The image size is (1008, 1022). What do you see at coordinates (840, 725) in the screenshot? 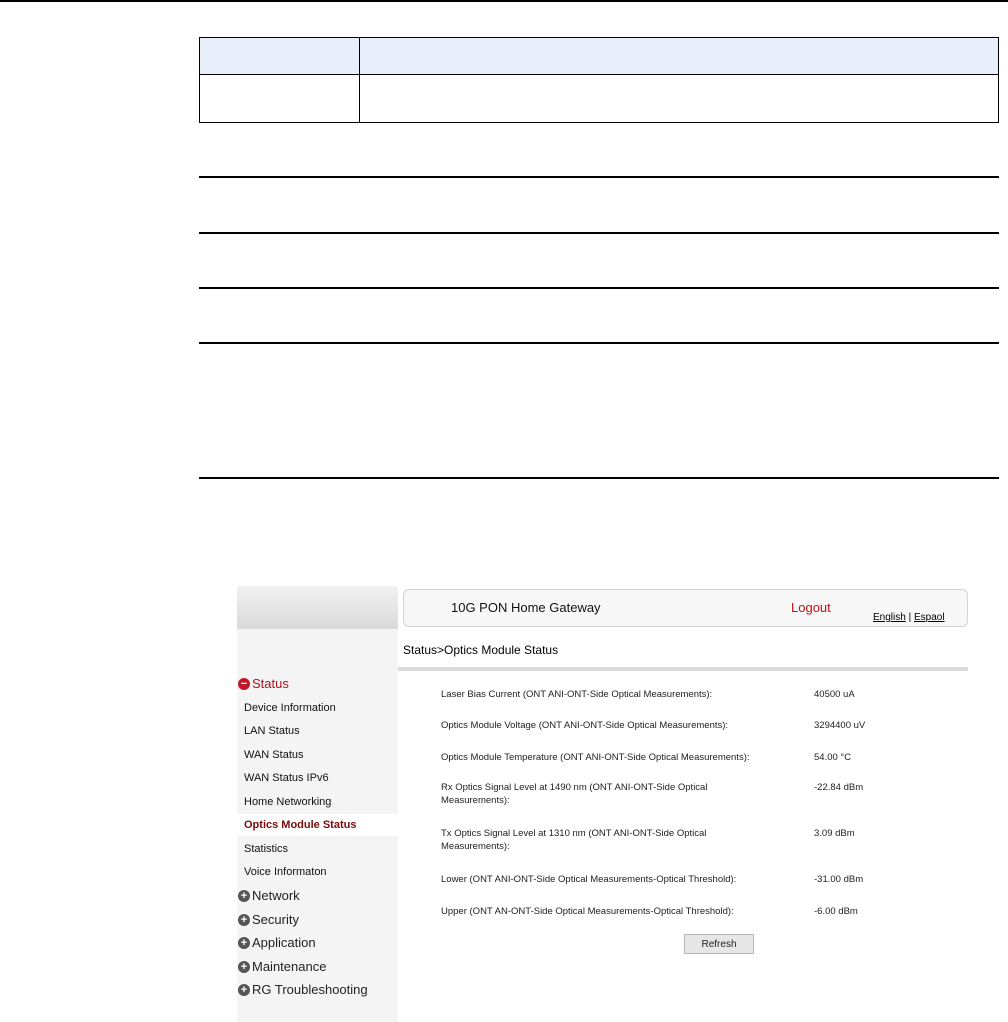
I see `measurement-value: 3294400 uV` at bounding box center [840, 725].